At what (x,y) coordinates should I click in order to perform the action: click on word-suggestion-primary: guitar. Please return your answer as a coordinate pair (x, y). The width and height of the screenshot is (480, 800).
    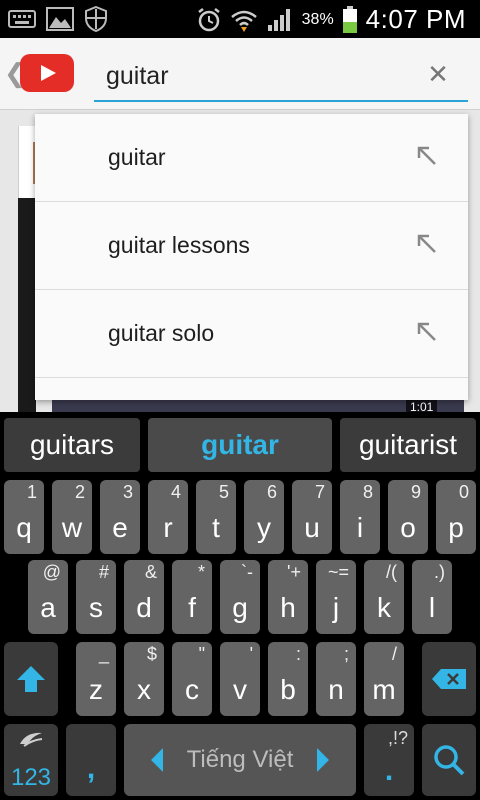
    Looking at the image, I should click on (240, 445).